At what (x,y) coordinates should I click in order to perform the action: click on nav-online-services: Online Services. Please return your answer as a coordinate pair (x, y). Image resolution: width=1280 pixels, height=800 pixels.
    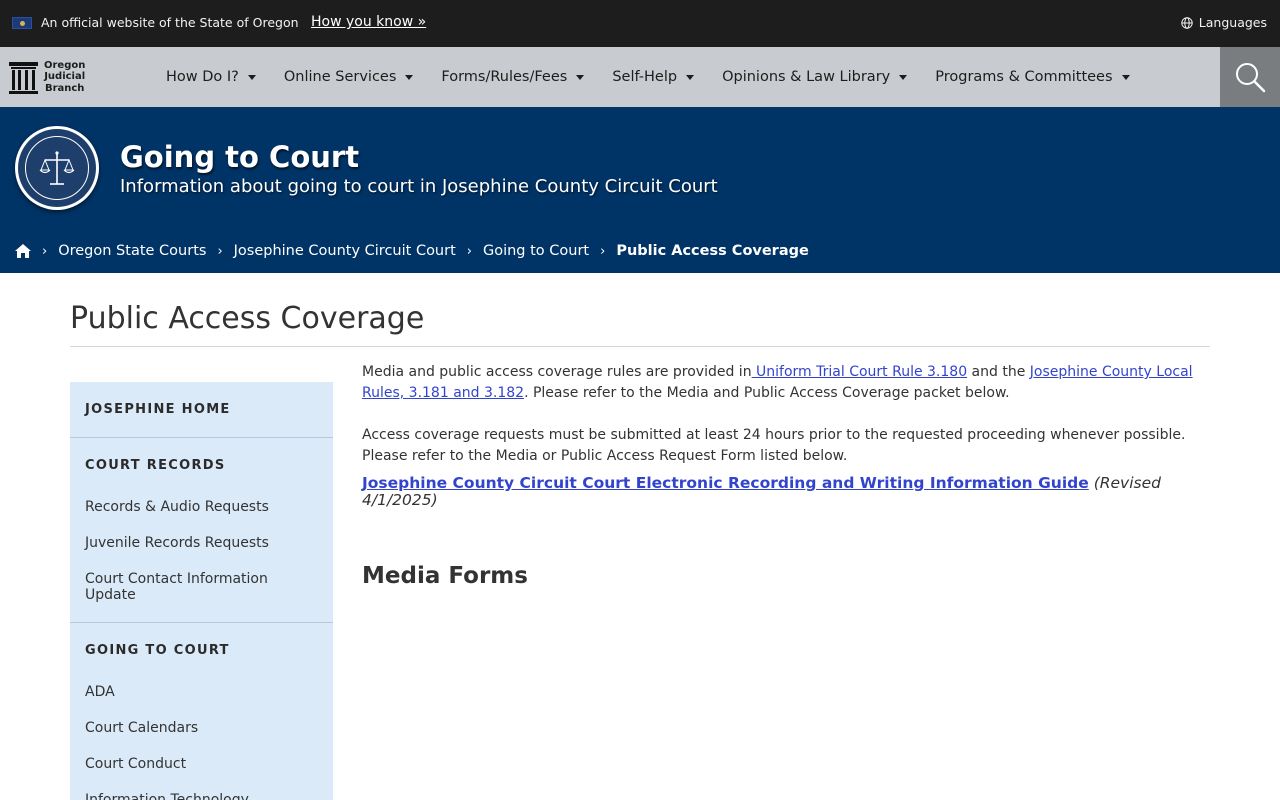
    Looking at the image, I should click on (349, 77).